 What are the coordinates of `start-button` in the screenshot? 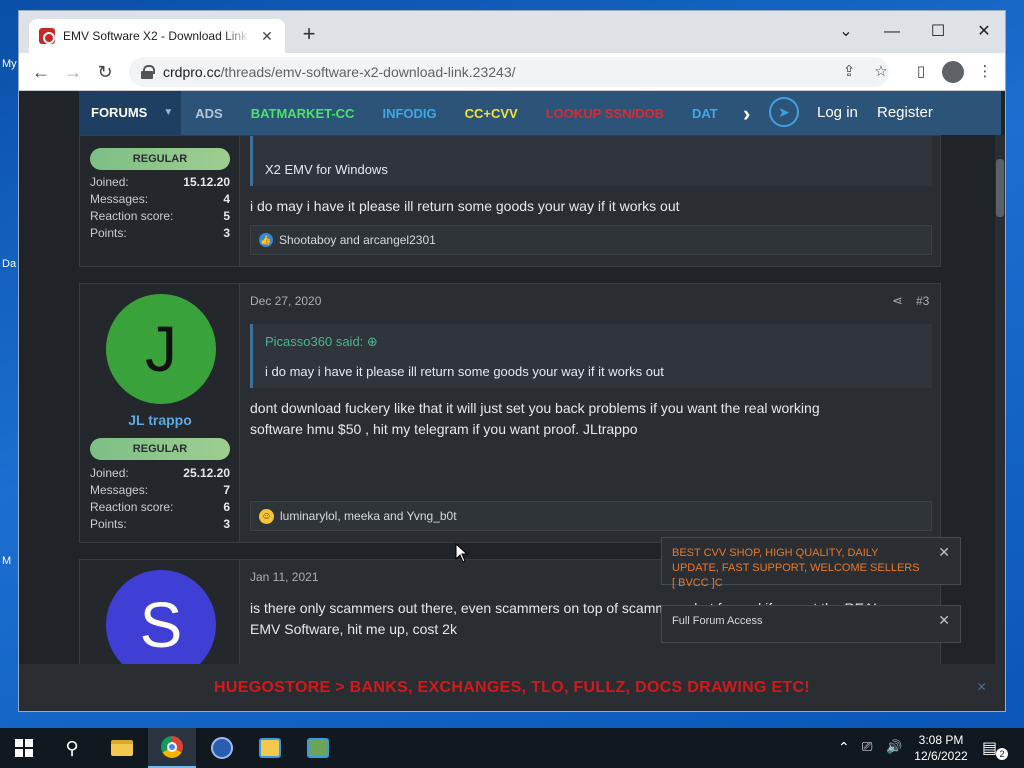 It's located at (24, 748).